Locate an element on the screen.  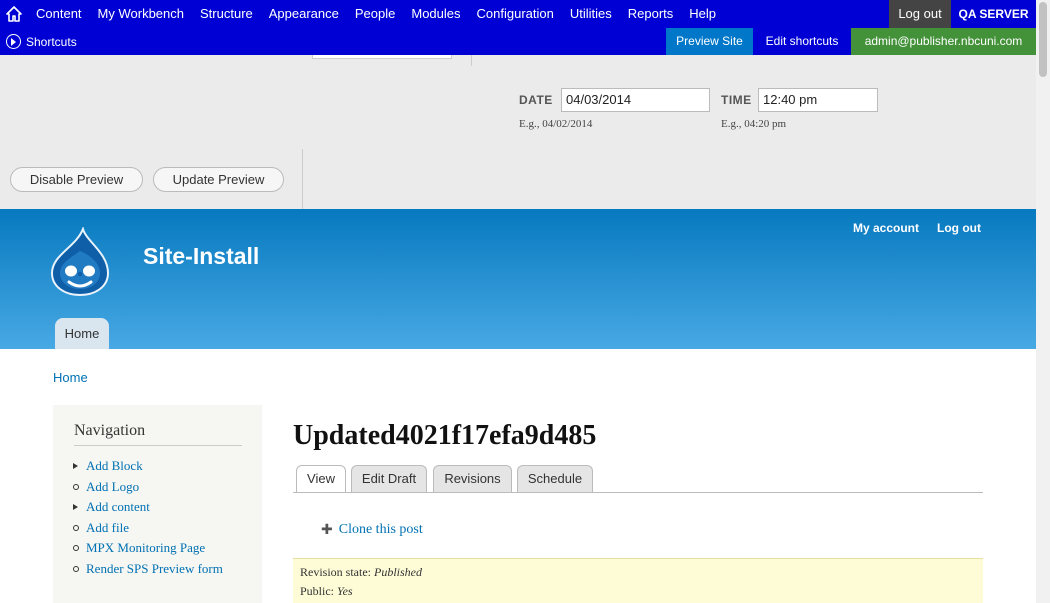
tab-schedule: Schedule is located at coordinates (555, 478).